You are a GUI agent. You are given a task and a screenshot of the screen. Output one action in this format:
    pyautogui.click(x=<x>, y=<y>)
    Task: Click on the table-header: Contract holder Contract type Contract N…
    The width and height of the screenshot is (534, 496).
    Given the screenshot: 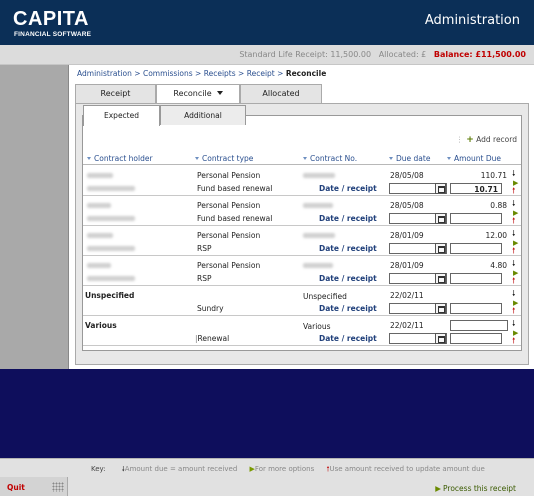 What is the action you would take?
    pyautogui.click(x=302, y=159)
    